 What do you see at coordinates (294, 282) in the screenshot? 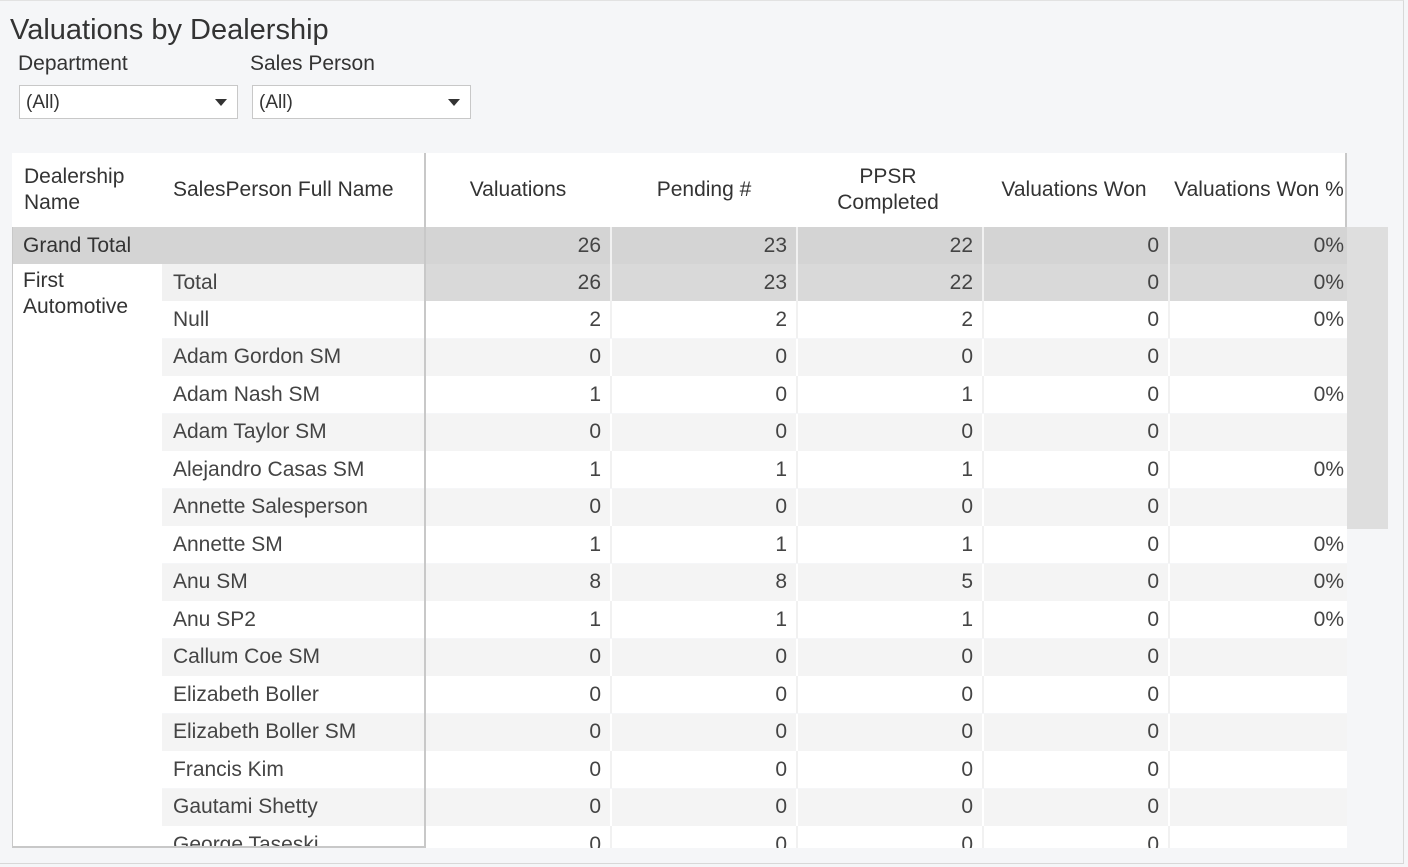
I see `subtotal-label: Total` at bounding box center [294, 282].